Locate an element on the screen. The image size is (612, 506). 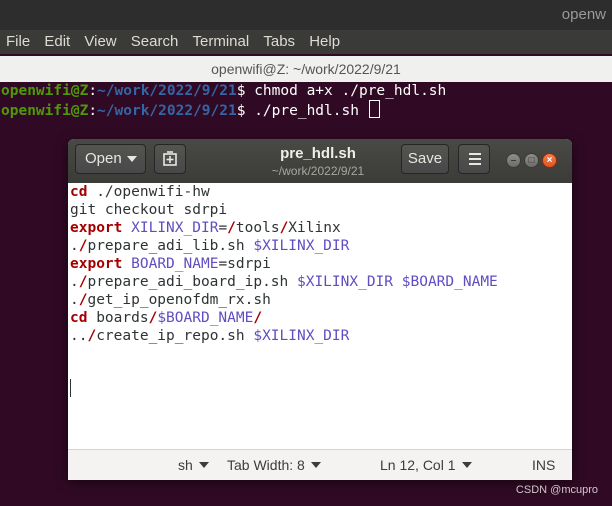
code-token: =sdrpi is located at coordinates (244, 264).